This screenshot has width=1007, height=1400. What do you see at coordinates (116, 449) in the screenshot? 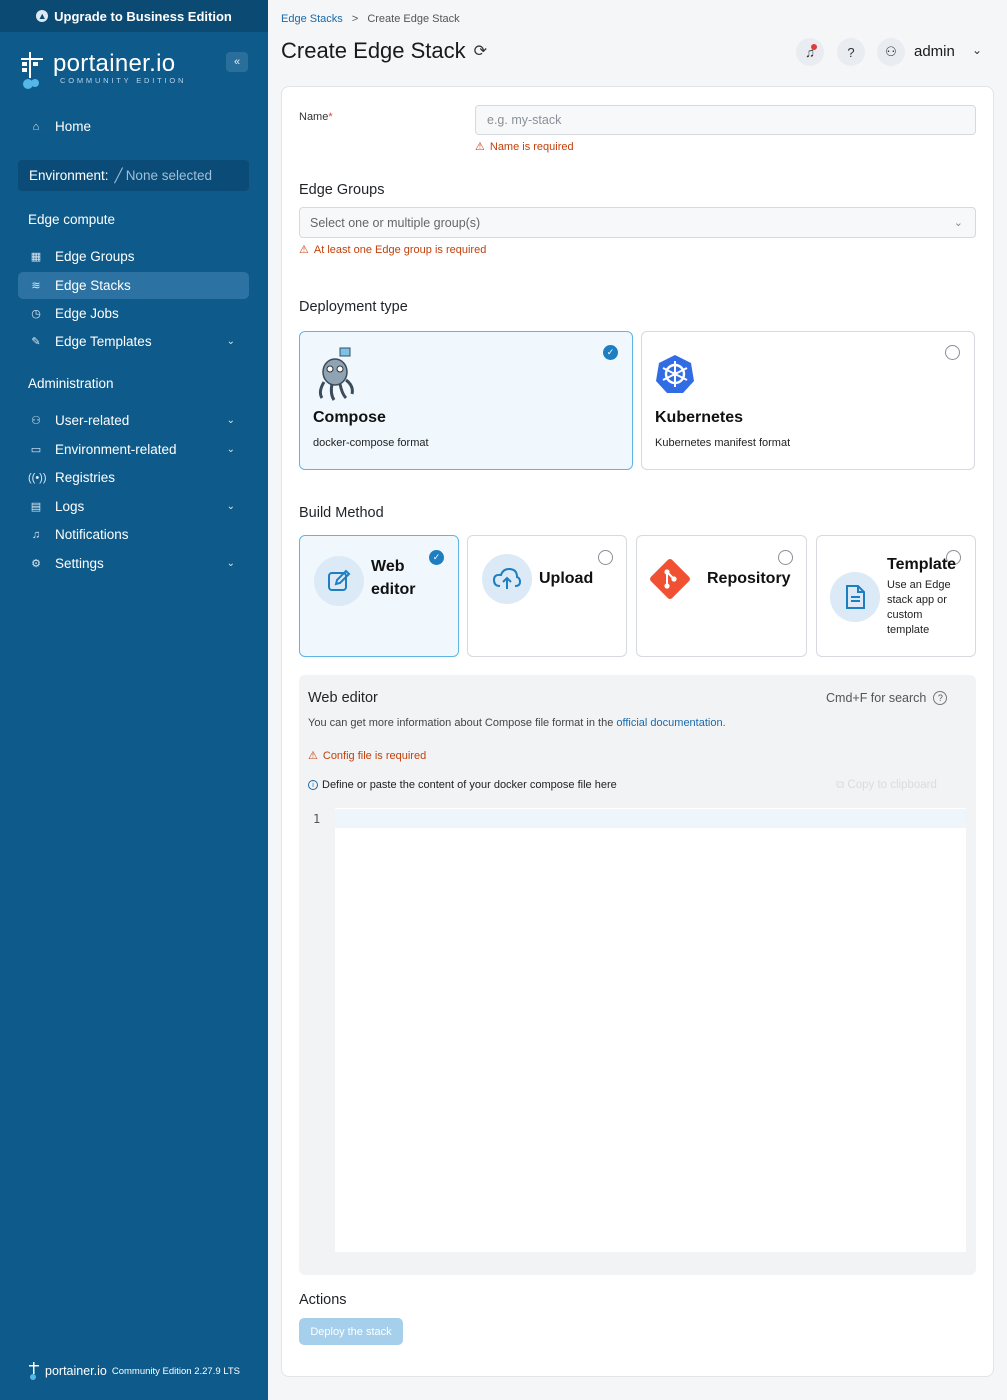
I see `sidebar-item-label: Environment-related` at bounding box center [116, 449].